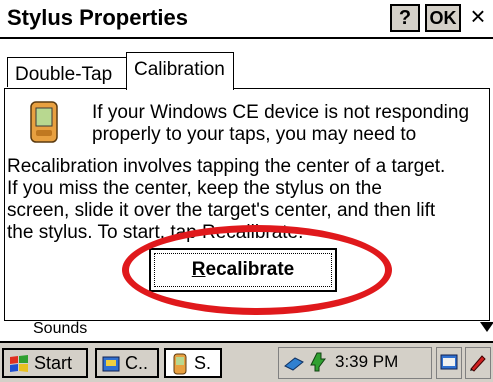 The image size is (493, 382). I want to click on pen-button, so click(478, 363).